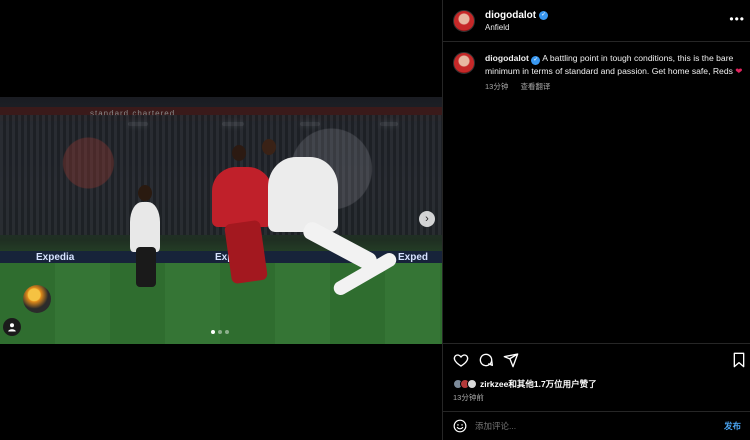  What do you see at coordinates (461, 360) in the screenshot?
I see `heart-icon` at bounding box center [461, 360].